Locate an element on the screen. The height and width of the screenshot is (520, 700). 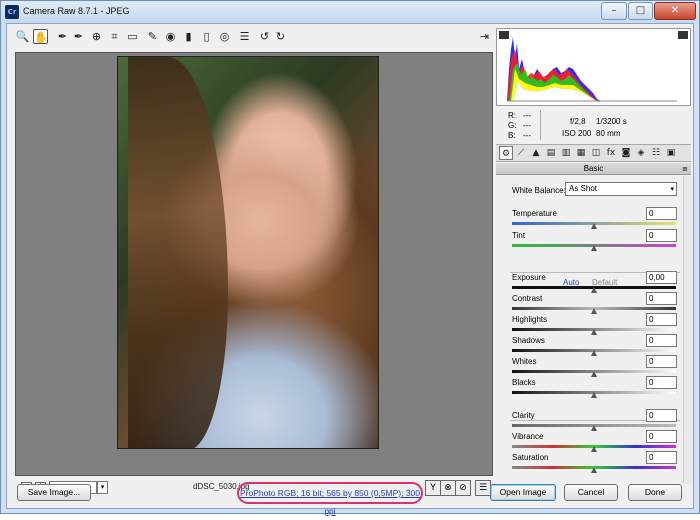
readout-divider is located at coordinates (540, 125).